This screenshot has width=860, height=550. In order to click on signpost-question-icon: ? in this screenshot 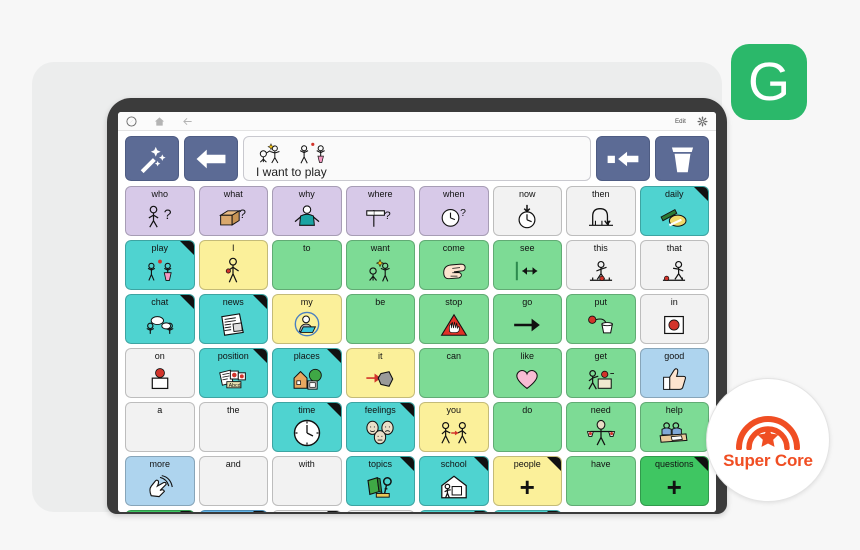, I will do `click(381, 217)`.